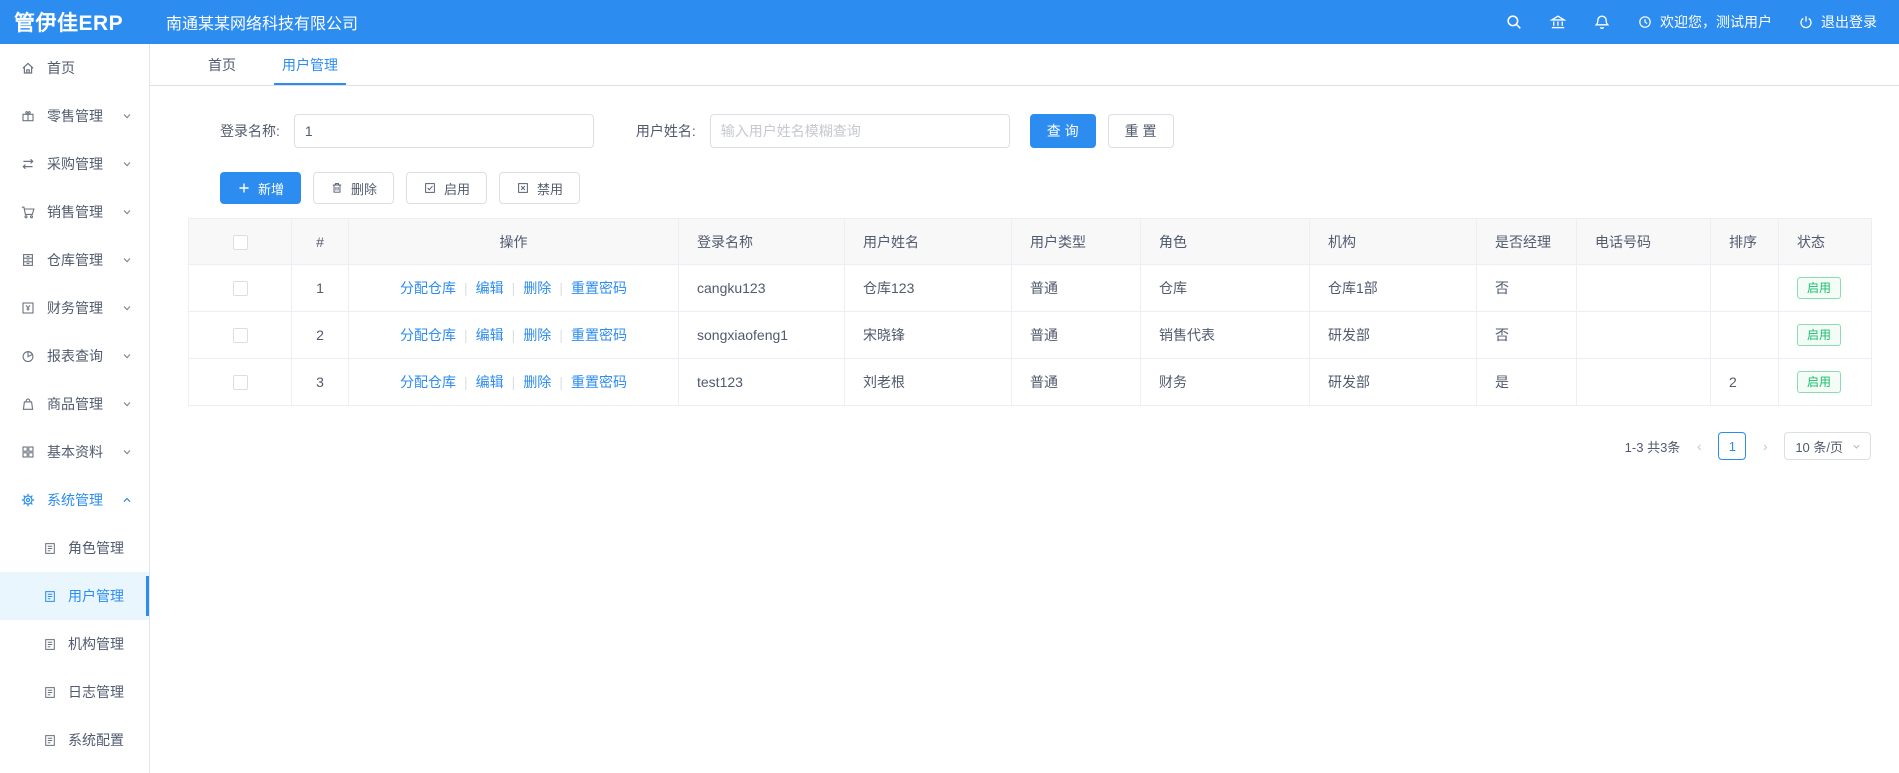 The image size is (1899, 773). Describe the element at coordinates (761, 241) in the screenshot. I see `col-login-name: 登录名称` at that location.